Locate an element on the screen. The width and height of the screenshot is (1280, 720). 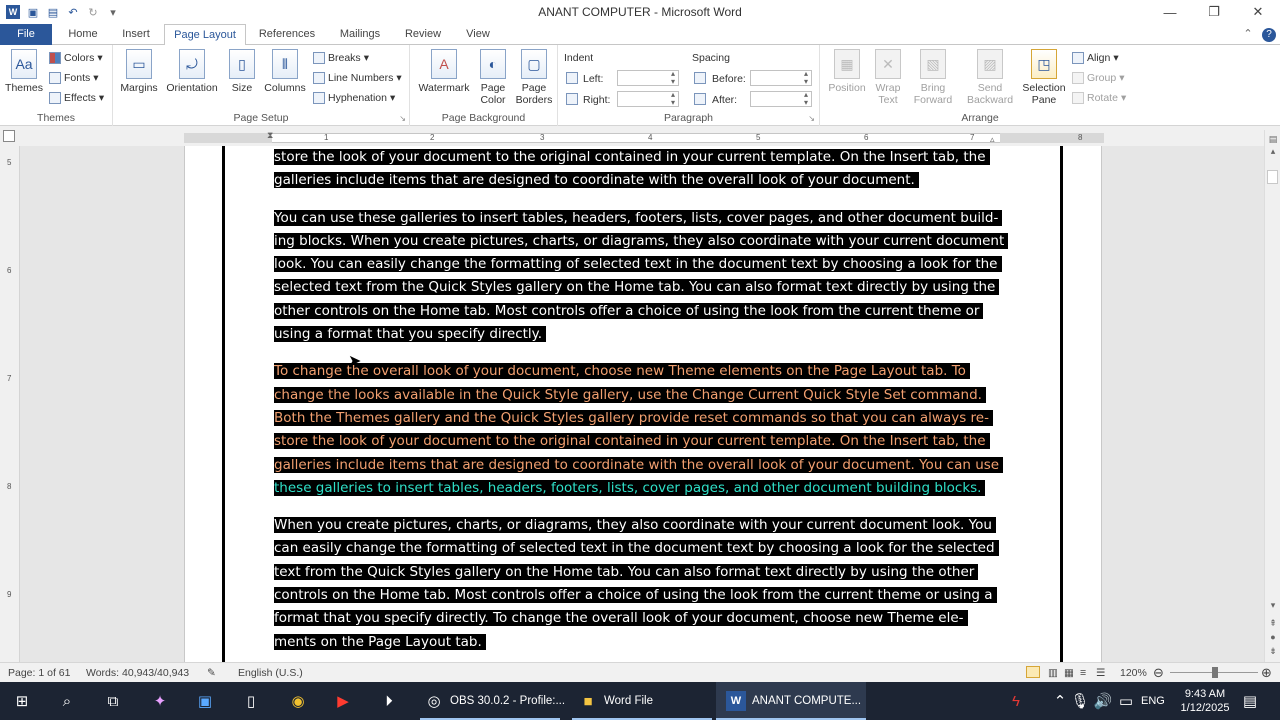
close-button: ✕ is located at coordinates (1258, 12).